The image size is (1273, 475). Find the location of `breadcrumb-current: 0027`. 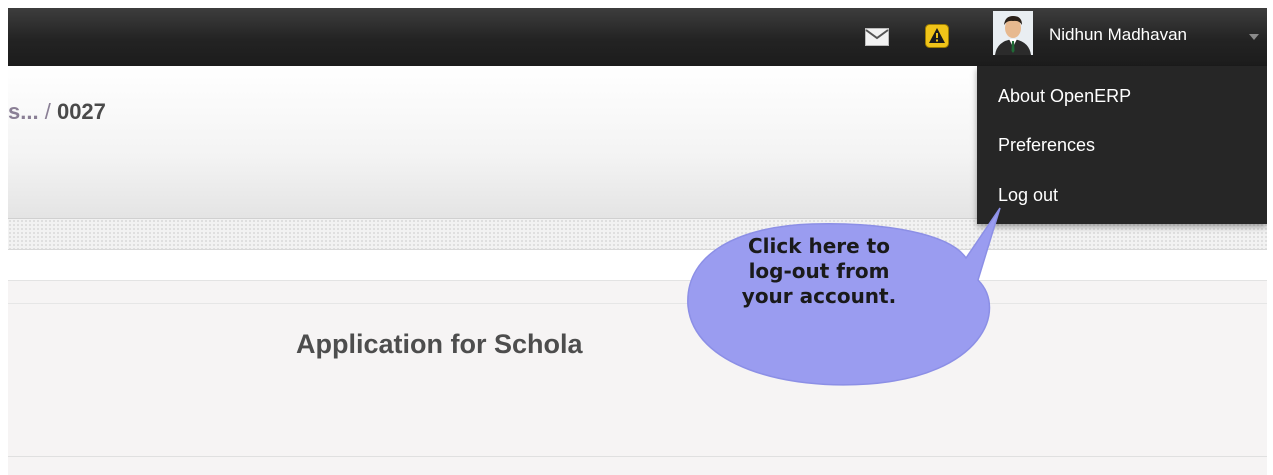

breadcrumb-current: 0027 is located at coordinates (81, 111).